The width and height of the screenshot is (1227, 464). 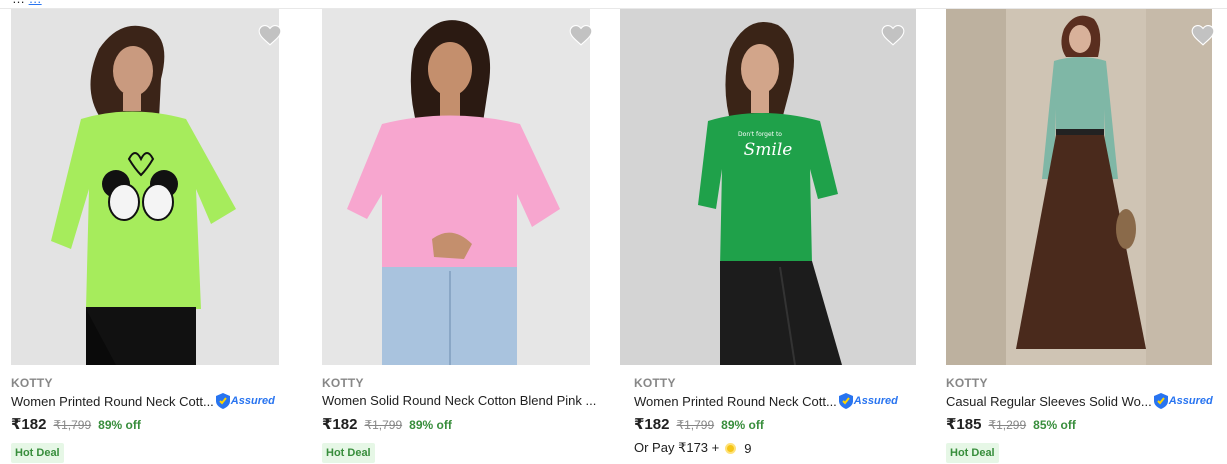 I want to click on discount-percent: 85% off, so click(x=1054, y=425).